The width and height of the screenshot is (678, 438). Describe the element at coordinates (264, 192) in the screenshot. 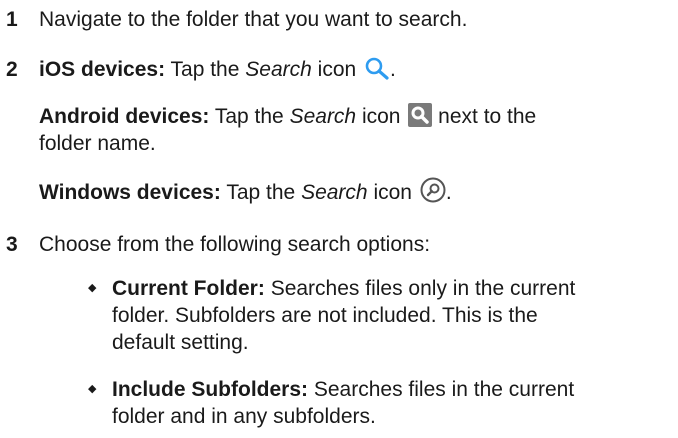

I see `windows-pre: Tap the` at that location.